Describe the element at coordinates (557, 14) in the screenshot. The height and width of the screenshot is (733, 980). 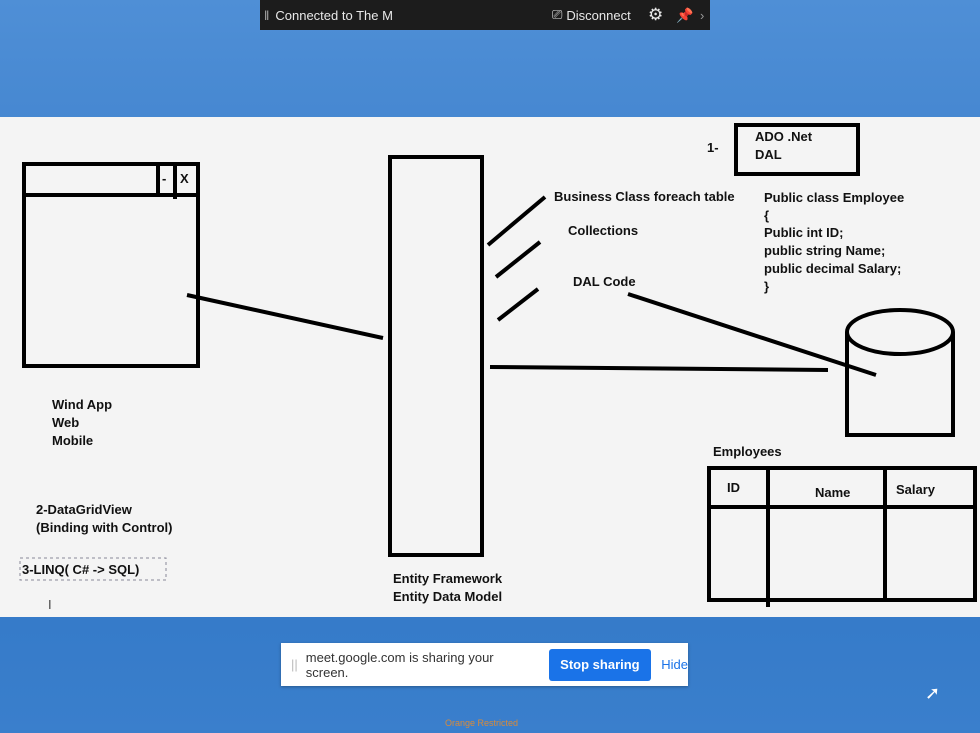
I see `disconnect-icon: ⎚` at that location.